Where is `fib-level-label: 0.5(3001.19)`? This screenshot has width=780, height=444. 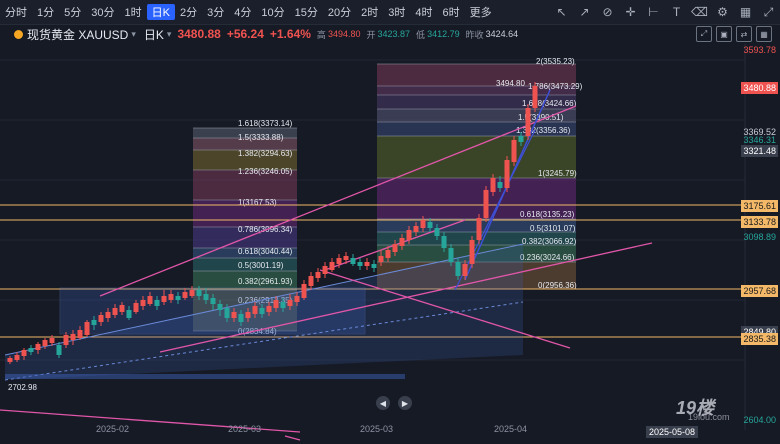
fib-level-label: 0.5(3001.19) is located at coordinates (261, 265).